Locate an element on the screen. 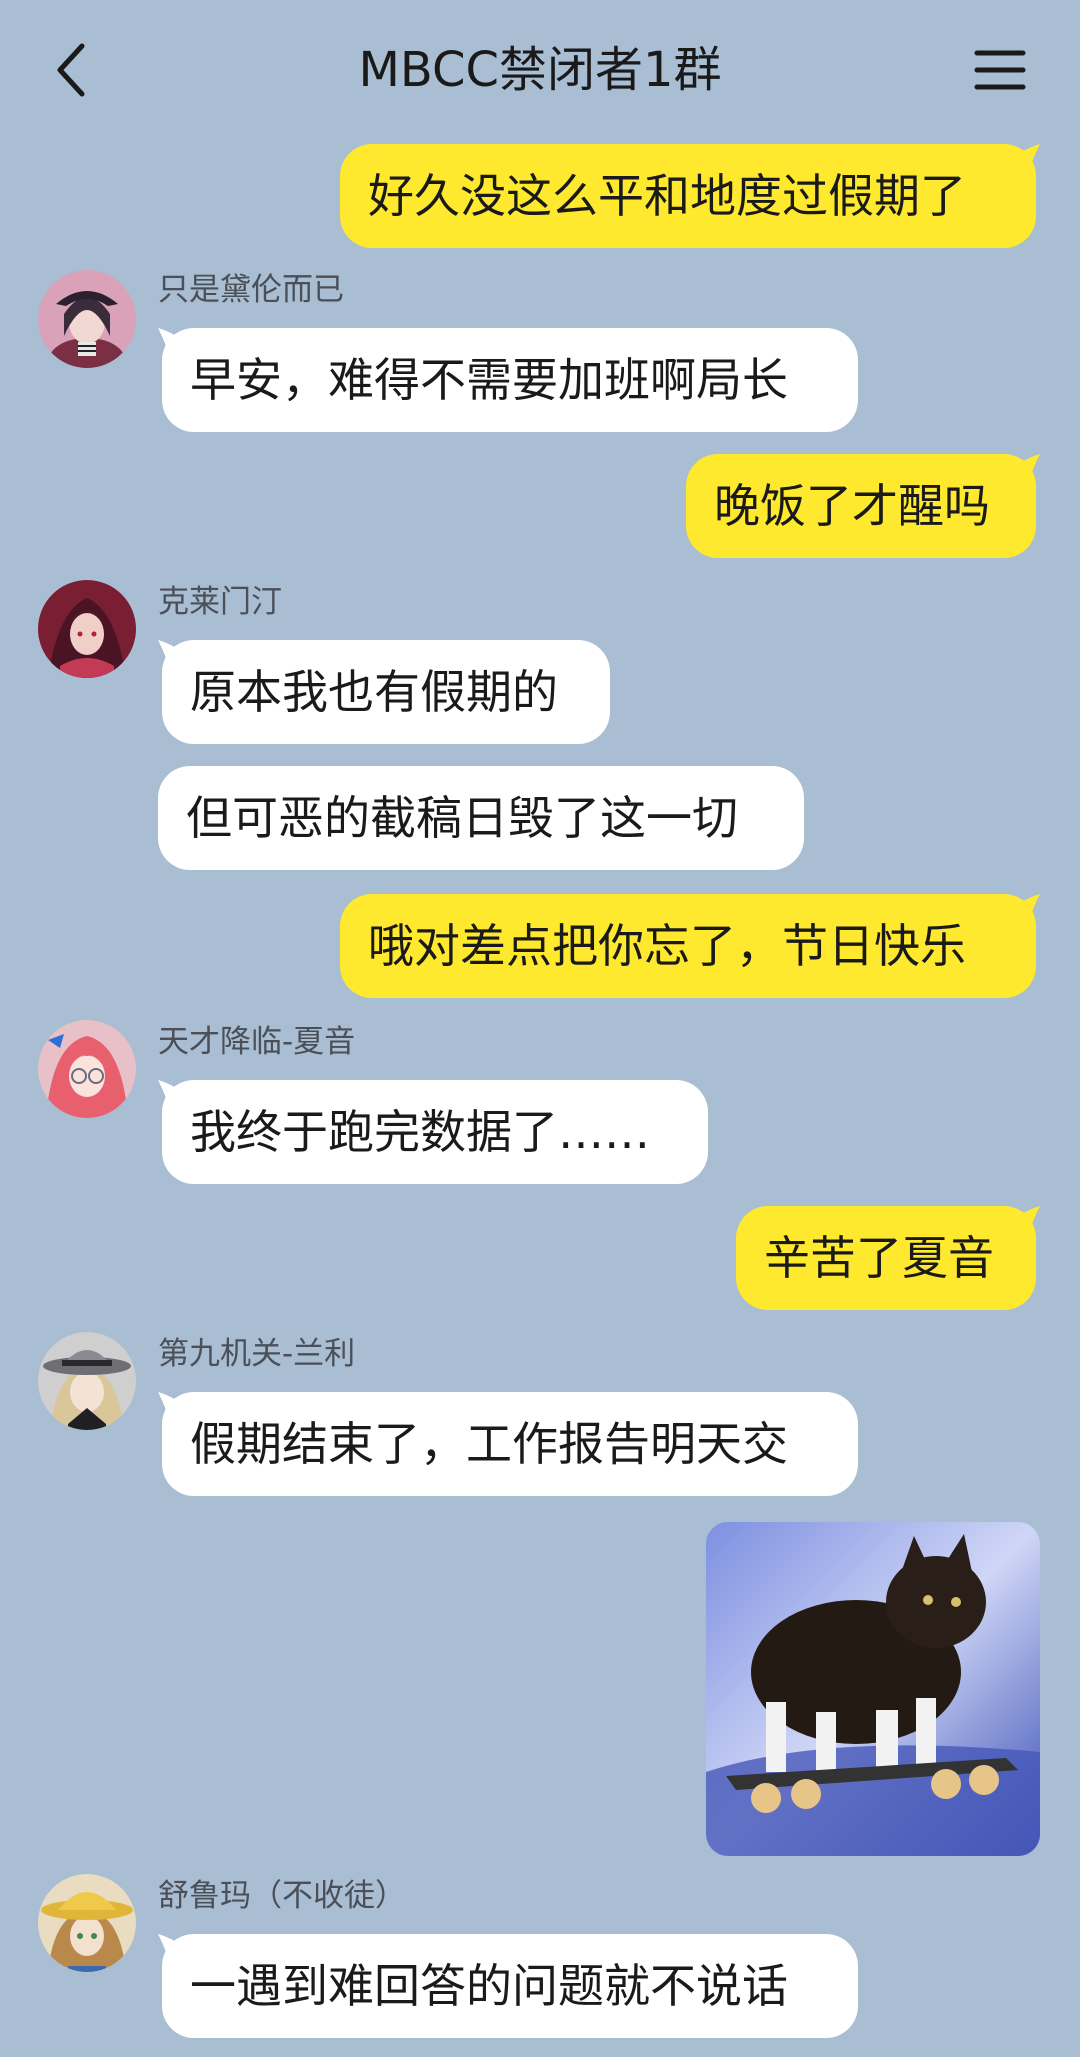 The width and height of the screenshot is (1080, 2057). message-text: 哦对差点把你忘了，节日快乐 is located at coordinates (667, 946).